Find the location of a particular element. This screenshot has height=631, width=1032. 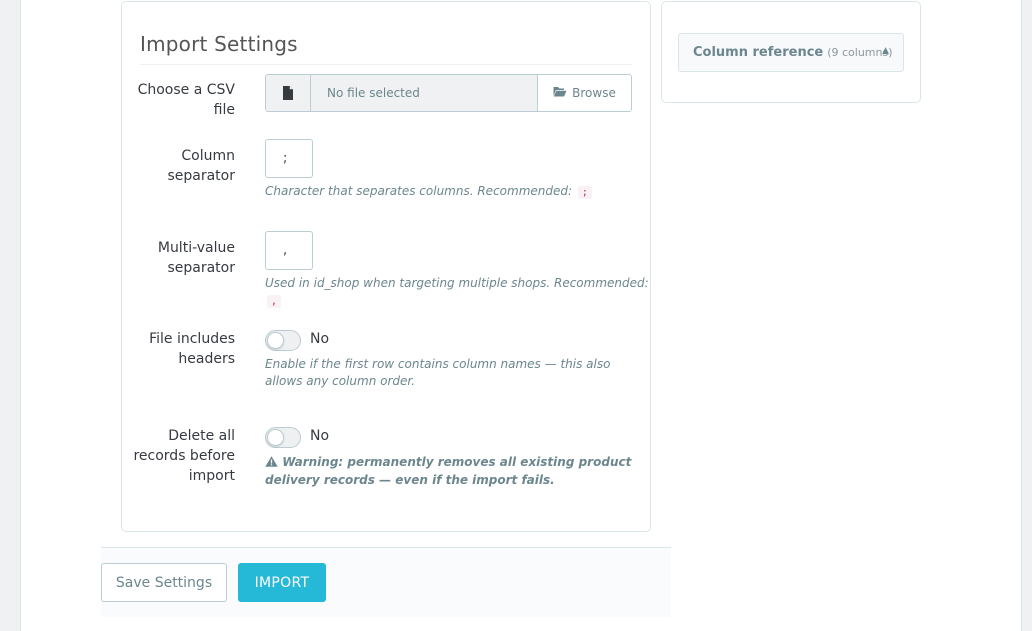

csv-file-input: No file selected Browse is located at coordinates (448, 93).